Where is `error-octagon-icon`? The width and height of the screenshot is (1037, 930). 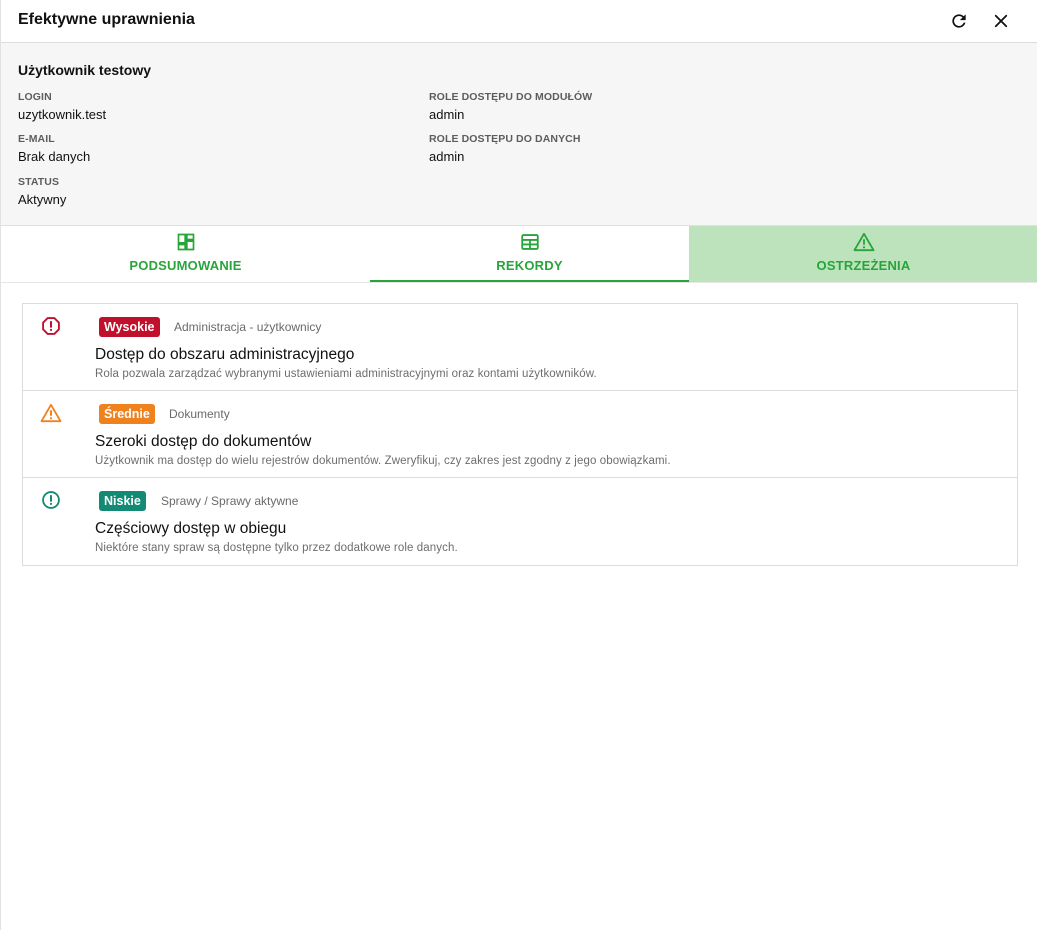
error-octagon-icon is located at coordinates (51, 326).